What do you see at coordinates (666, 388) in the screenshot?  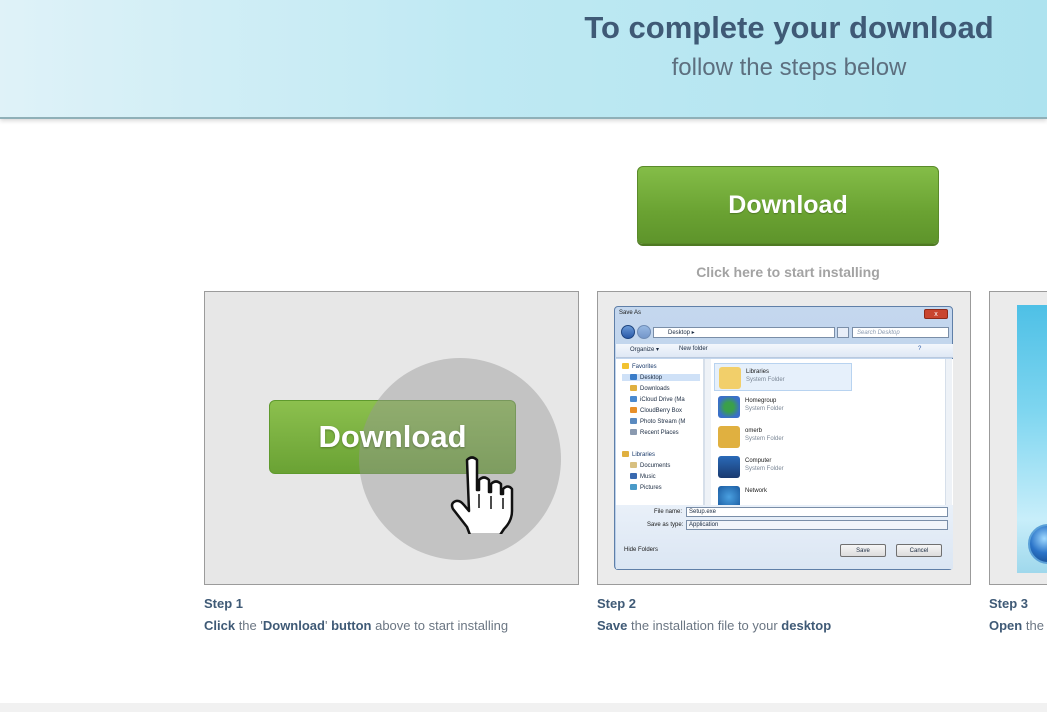 I see `tree-item: Downloads` at bounding box center [666, 388].